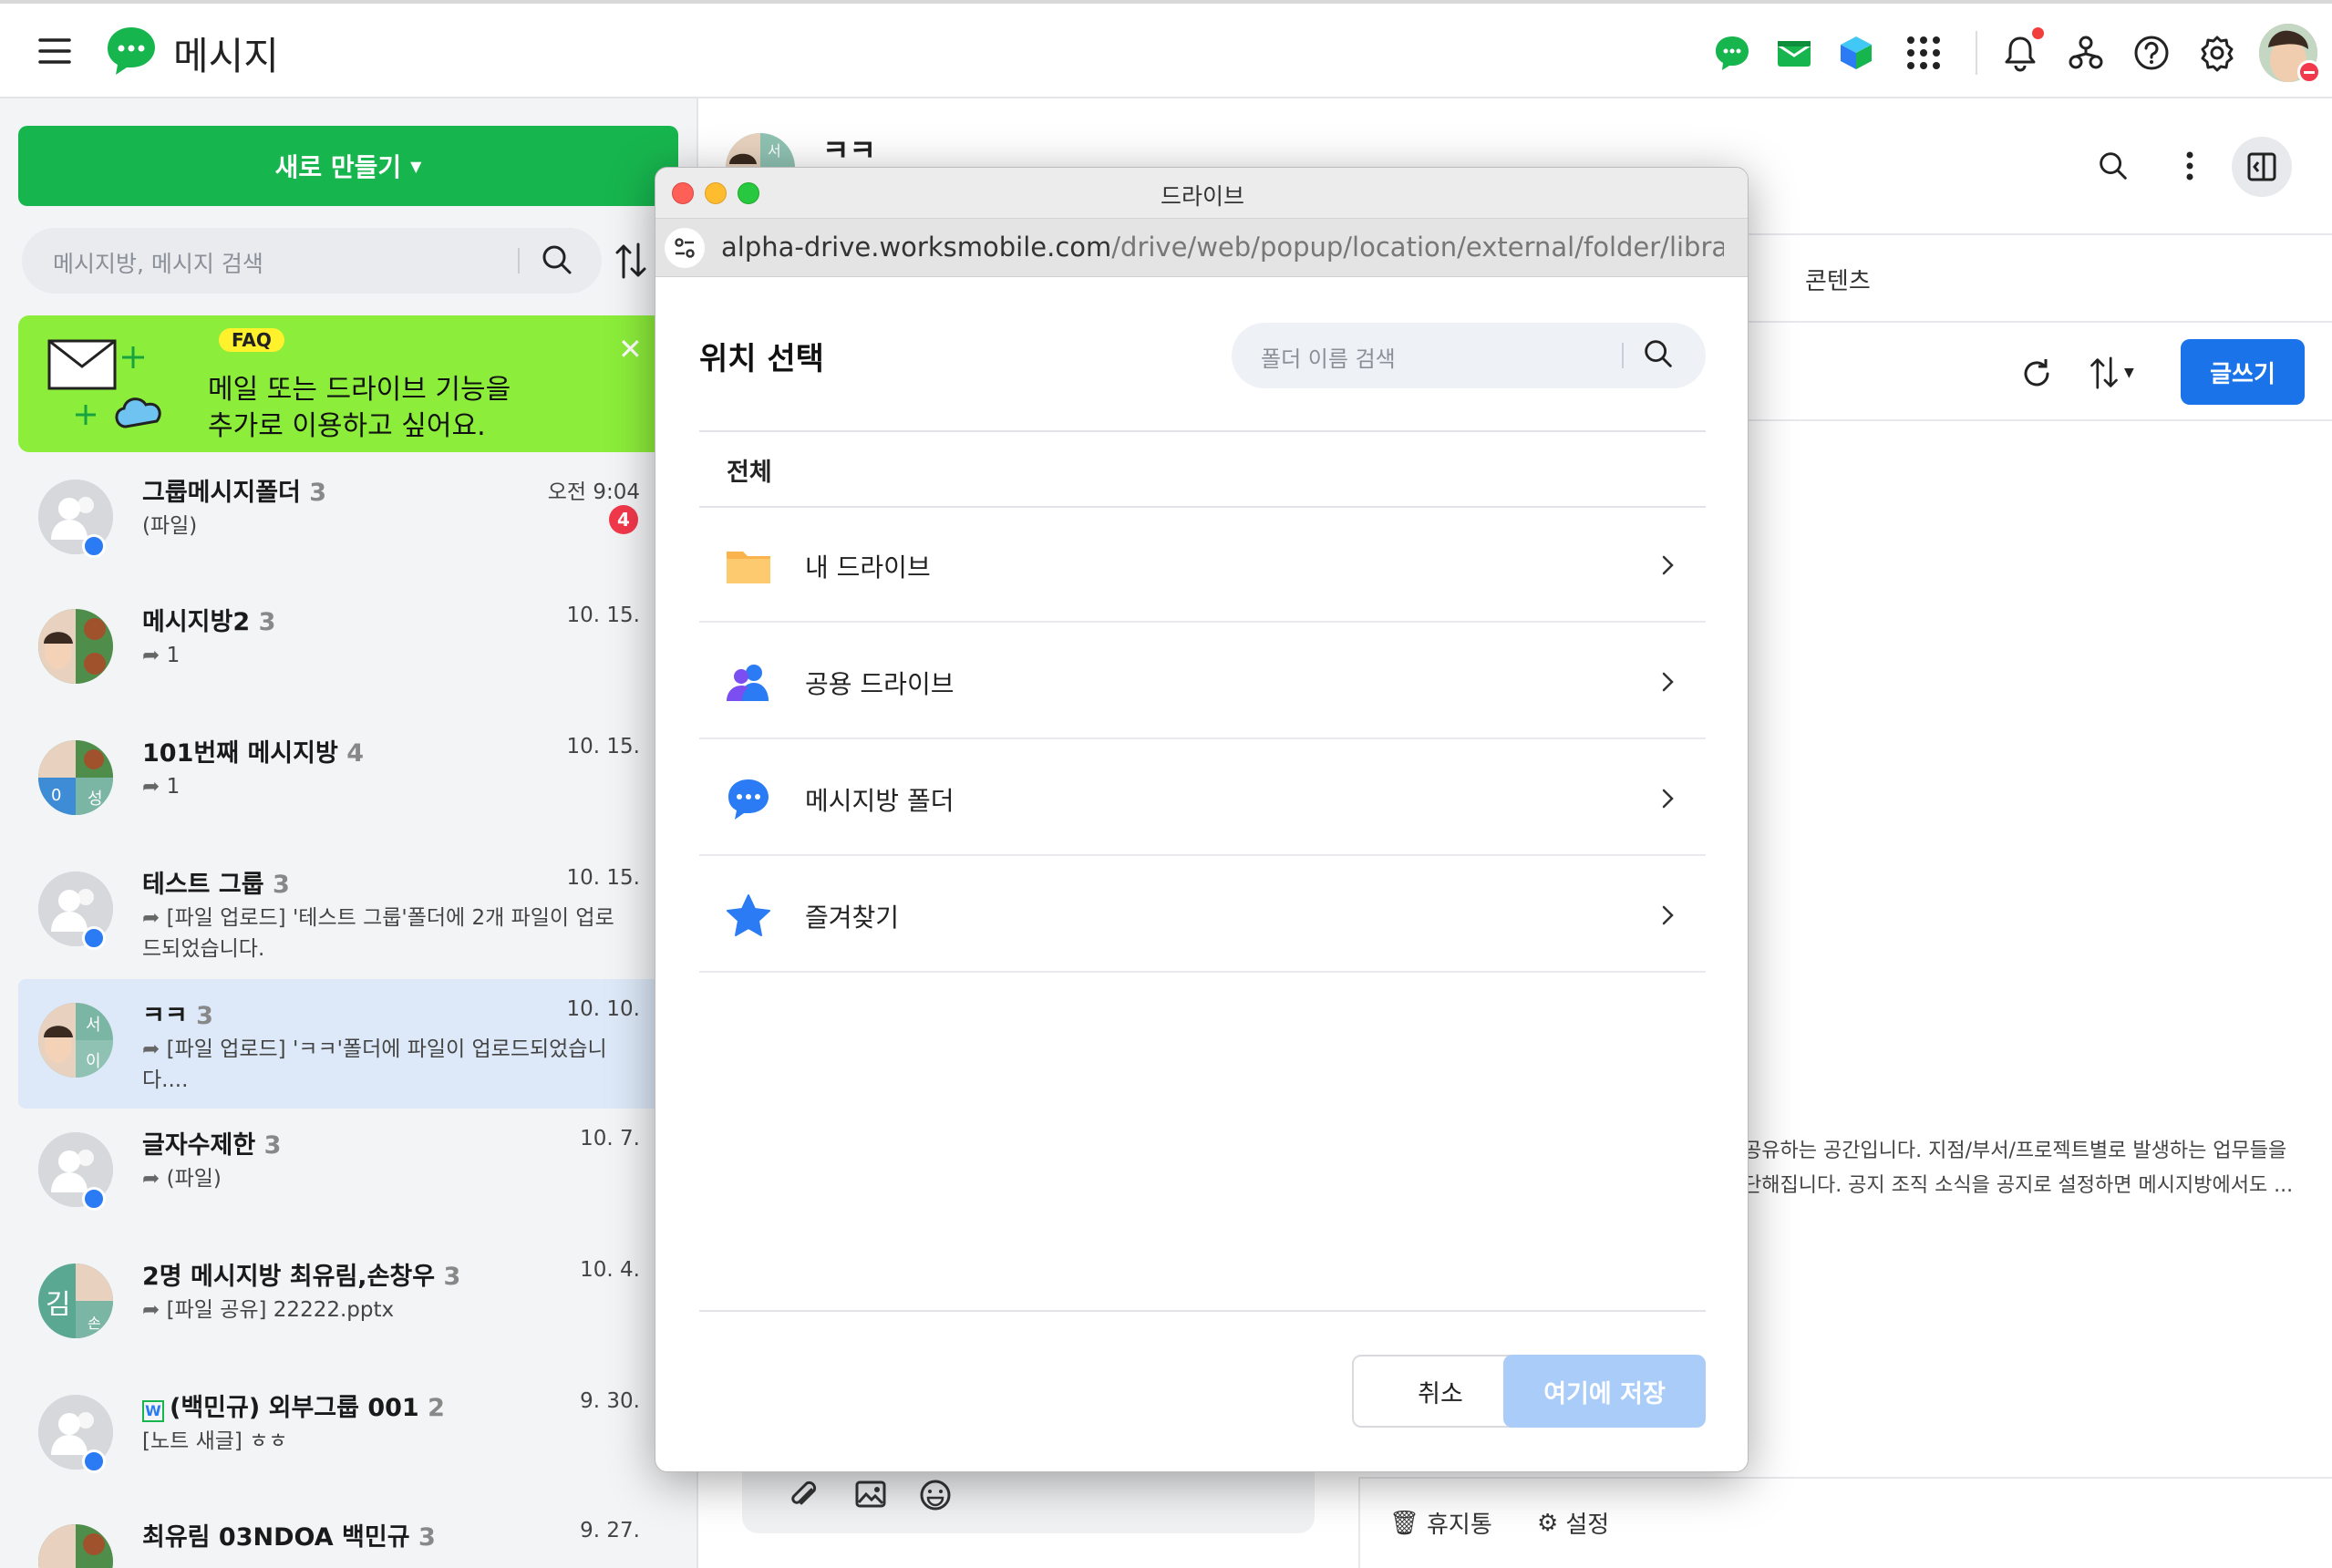 This screenshot has height=1568, width=2332. Describe the element at coordinates (631, 261) in the screenshot. I see `sort-icon` at that location.